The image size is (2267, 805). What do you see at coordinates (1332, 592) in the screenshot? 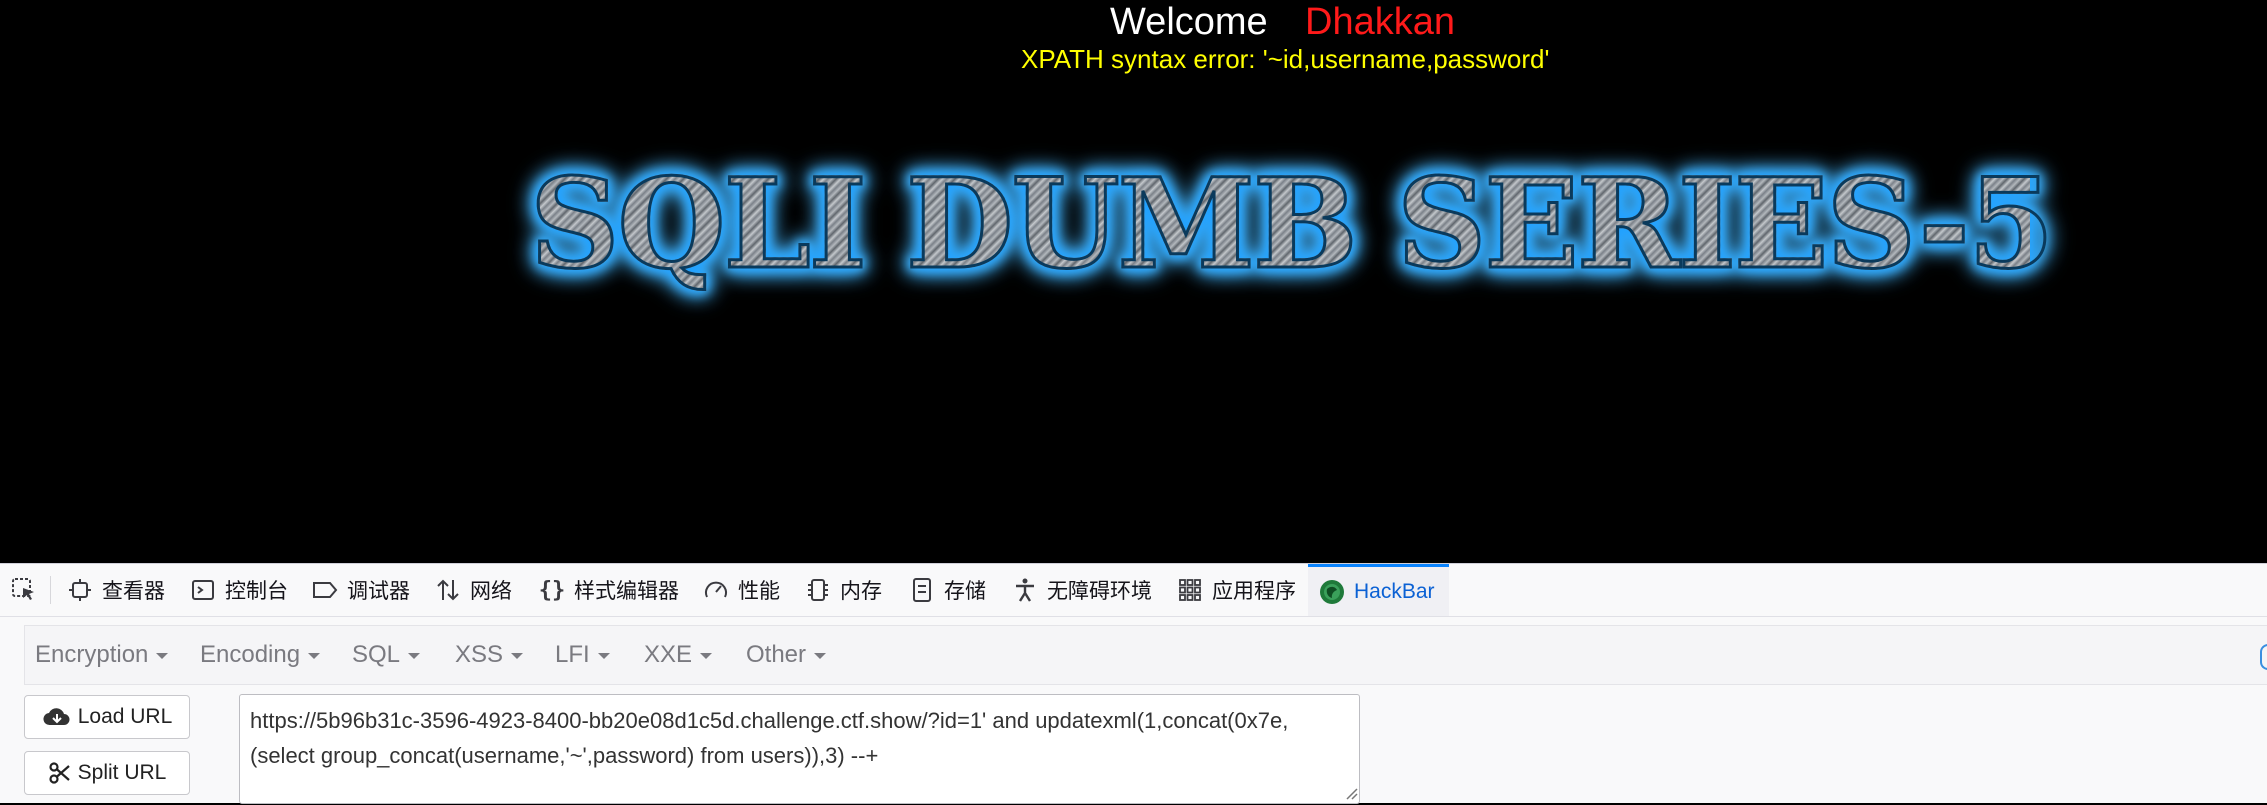
I see `hackbar-icon` at bounding box center [1332, 592].